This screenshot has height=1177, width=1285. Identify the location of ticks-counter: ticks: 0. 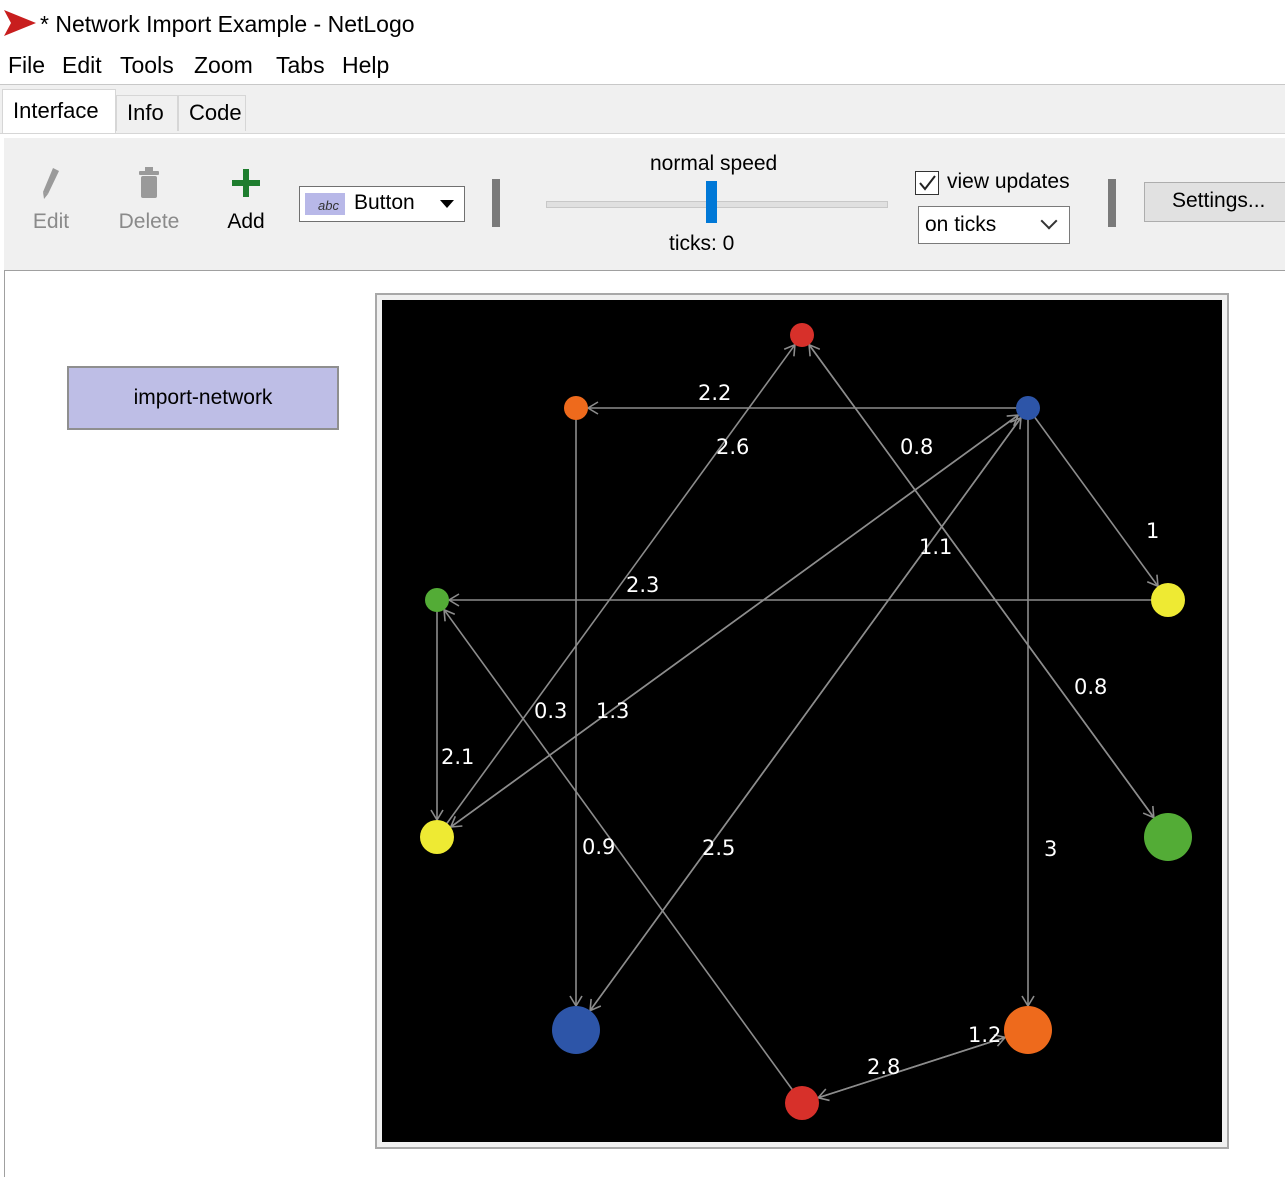
(702, 243).